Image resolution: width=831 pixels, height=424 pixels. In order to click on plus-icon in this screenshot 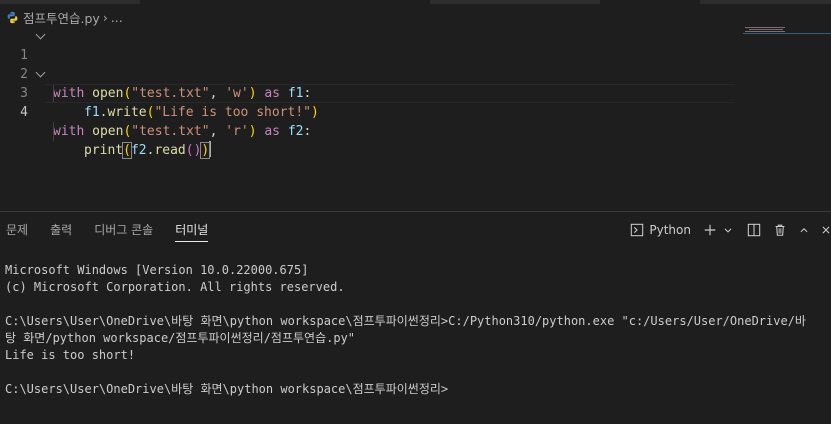, I will do `click(710, 230)`.